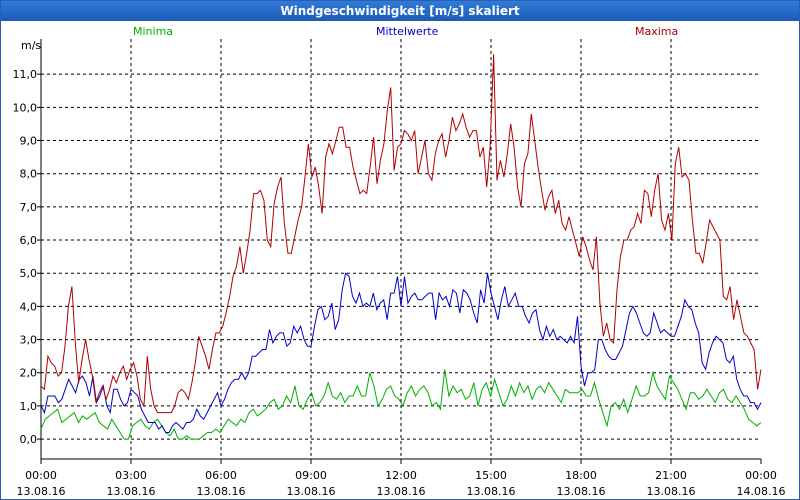  I want to click on y-tick-label: 3,0, so click(29, 340).